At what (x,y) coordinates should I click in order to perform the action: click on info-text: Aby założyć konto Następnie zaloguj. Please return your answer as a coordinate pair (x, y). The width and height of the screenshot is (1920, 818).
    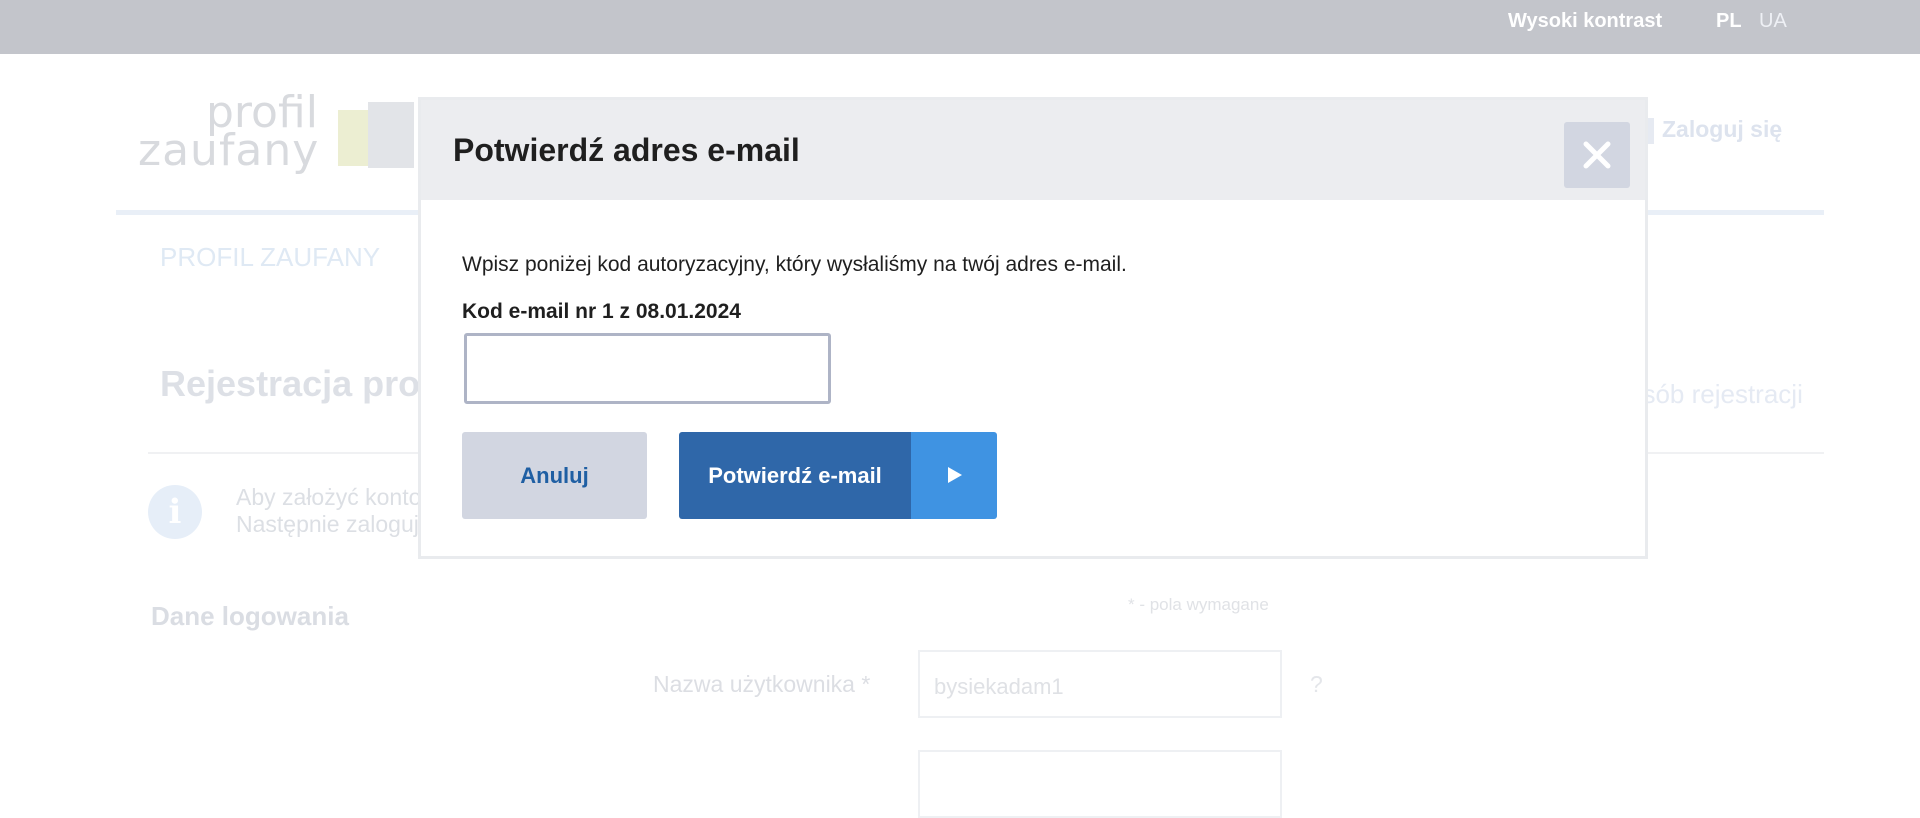
    Looking at the image, I should click on (328, 511).